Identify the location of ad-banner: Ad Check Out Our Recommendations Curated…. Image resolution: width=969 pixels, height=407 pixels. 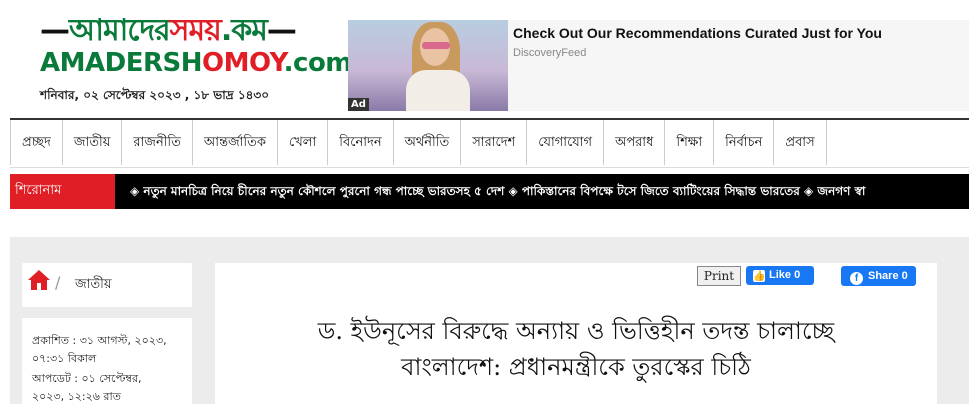
(658, 65).